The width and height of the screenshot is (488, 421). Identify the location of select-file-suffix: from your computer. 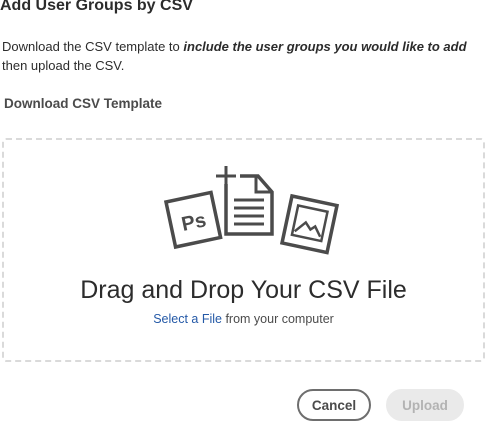
(277, 319).